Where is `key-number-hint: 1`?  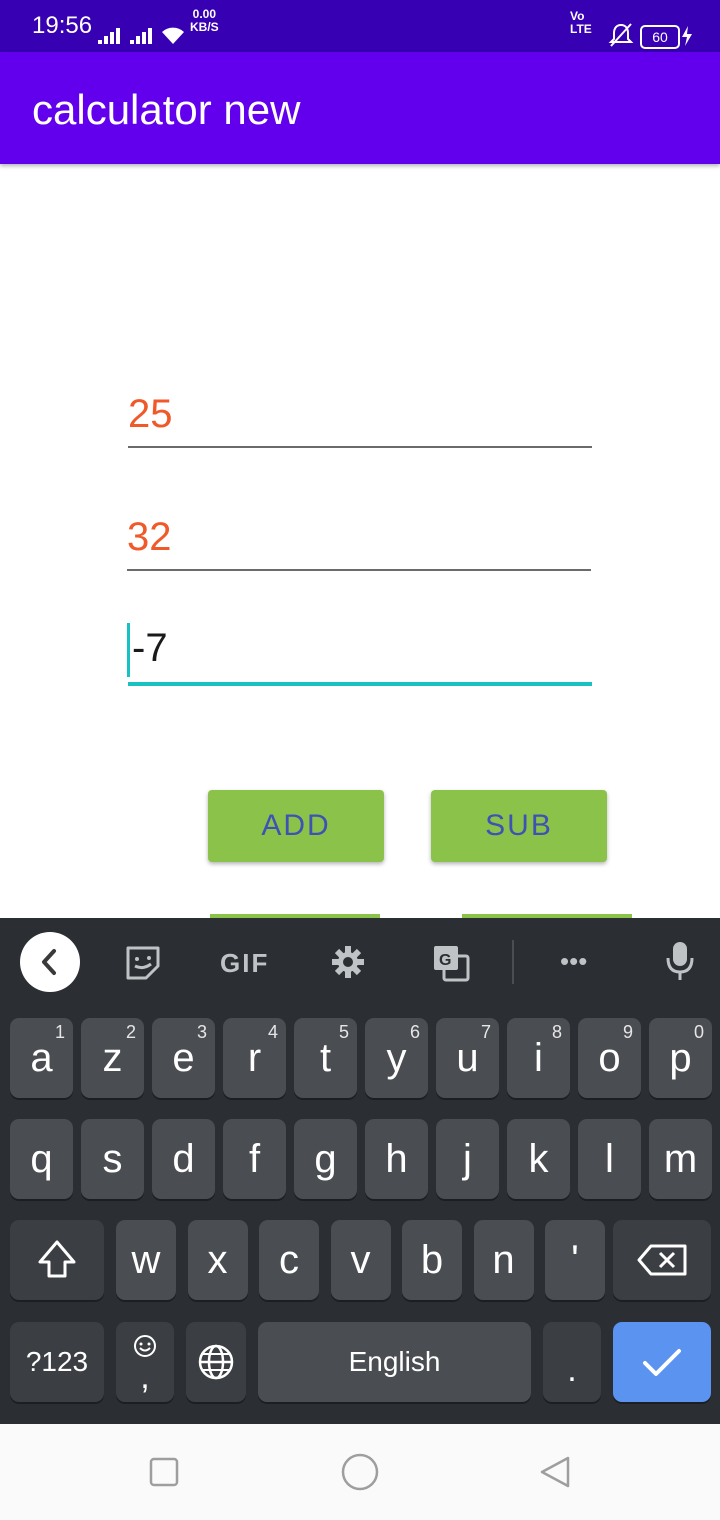 key-number-hint: 1 is located at coordinates (59, 1032).